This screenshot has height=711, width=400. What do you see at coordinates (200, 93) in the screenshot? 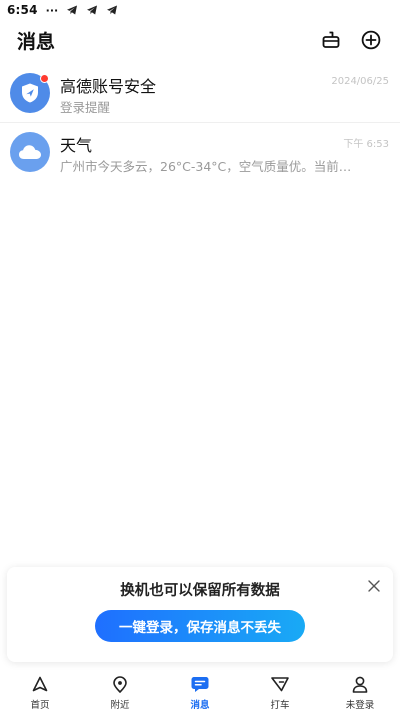
I see `message-item-account-security: 高德账号安全 登录提醒 2024/06/25` at bounding box center [200, 93].